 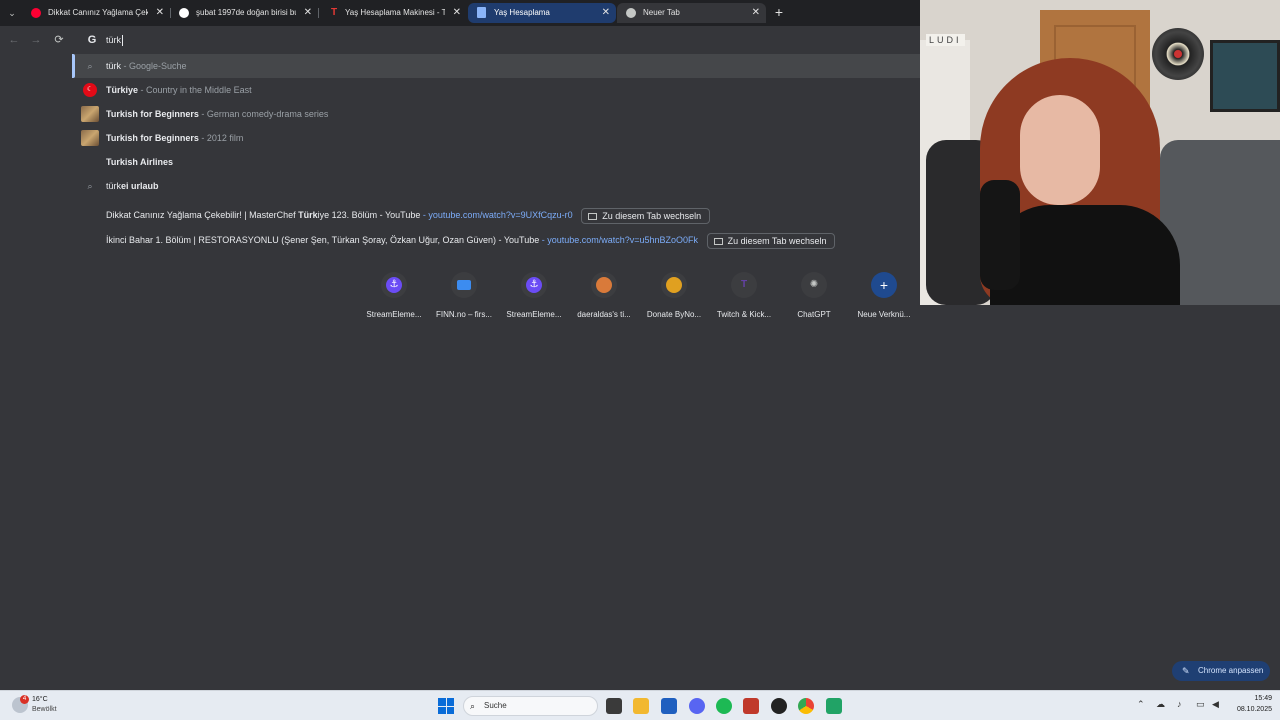 What do you see at coordinates (334, 12) in the screenshot?
I see `t-logo-icon: T` at bounding box center [334, 12].